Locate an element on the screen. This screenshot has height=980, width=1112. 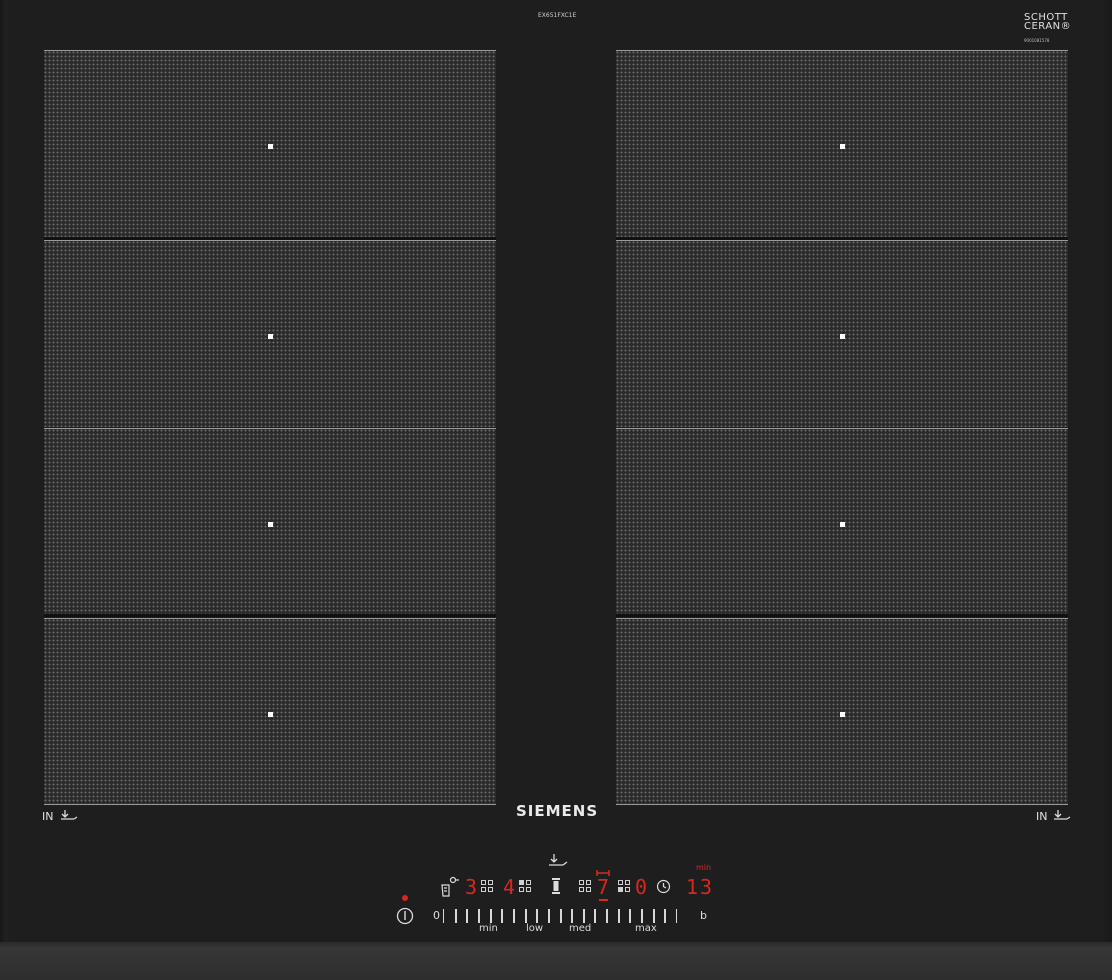
child-lock-icon is located at coordinates (450, 887).